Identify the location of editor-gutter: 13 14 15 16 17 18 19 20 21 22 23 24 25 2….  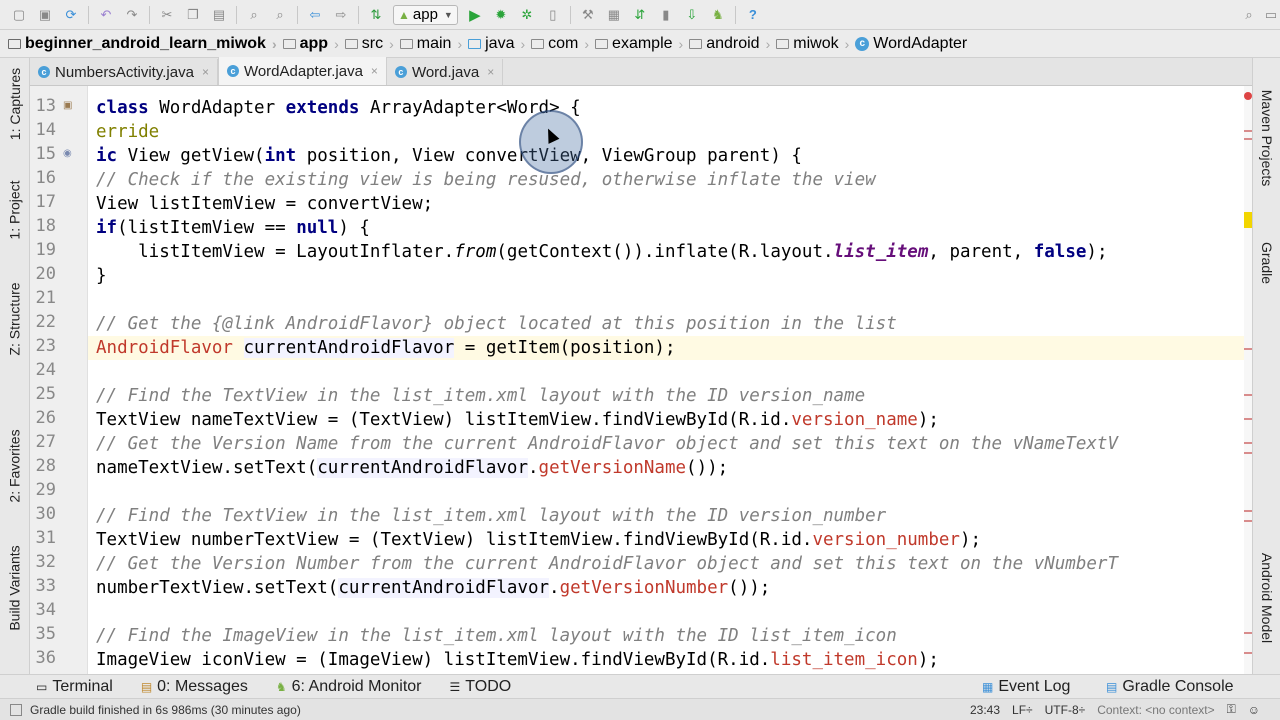
(59, 380).